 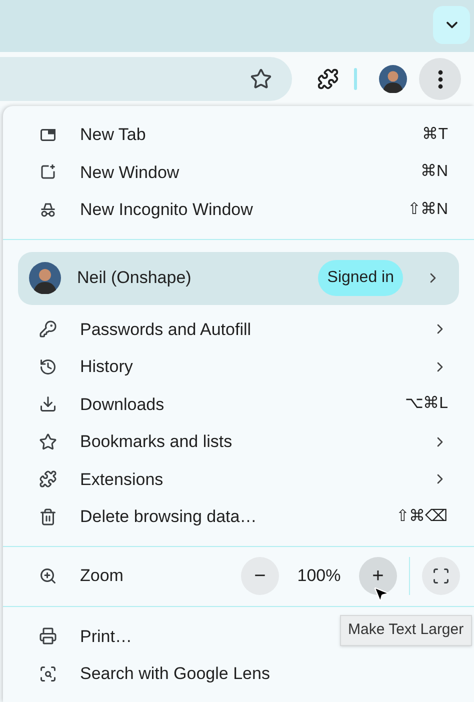 What do you see at coordinates (427, 210) in the screenshot?
I see `shortcut-text: ⇧⌘N` at bounding box center [427, 210].